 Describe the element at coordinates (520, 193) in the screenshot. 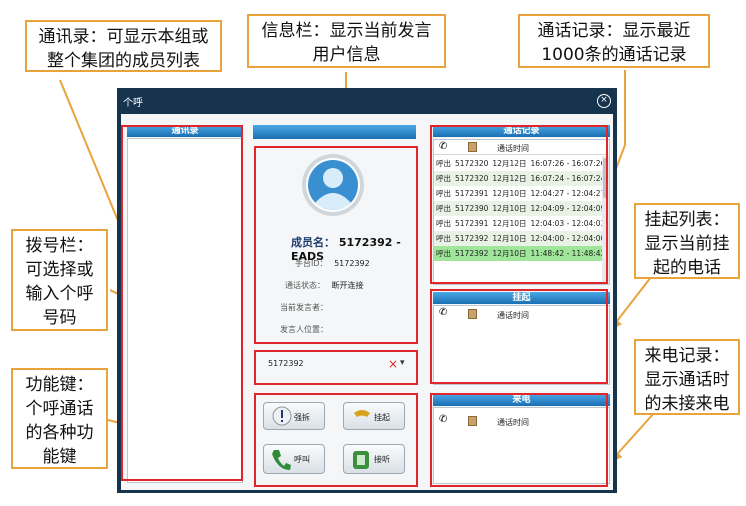

I see `call-row: 呼出 5172391 12月10日 12:04:27 - 12:04:27` at that location.